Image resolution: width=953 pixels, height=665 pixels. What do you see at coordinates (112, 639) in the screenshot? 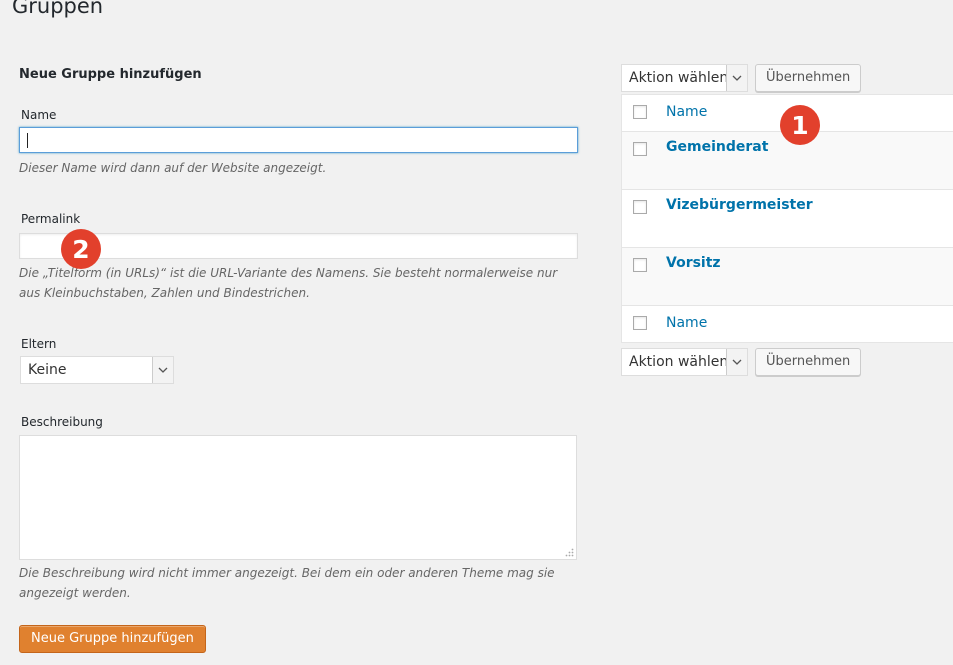
I see `add-group-button: Neue Gruppe hinzufügen` at bounding box center [112, 639].